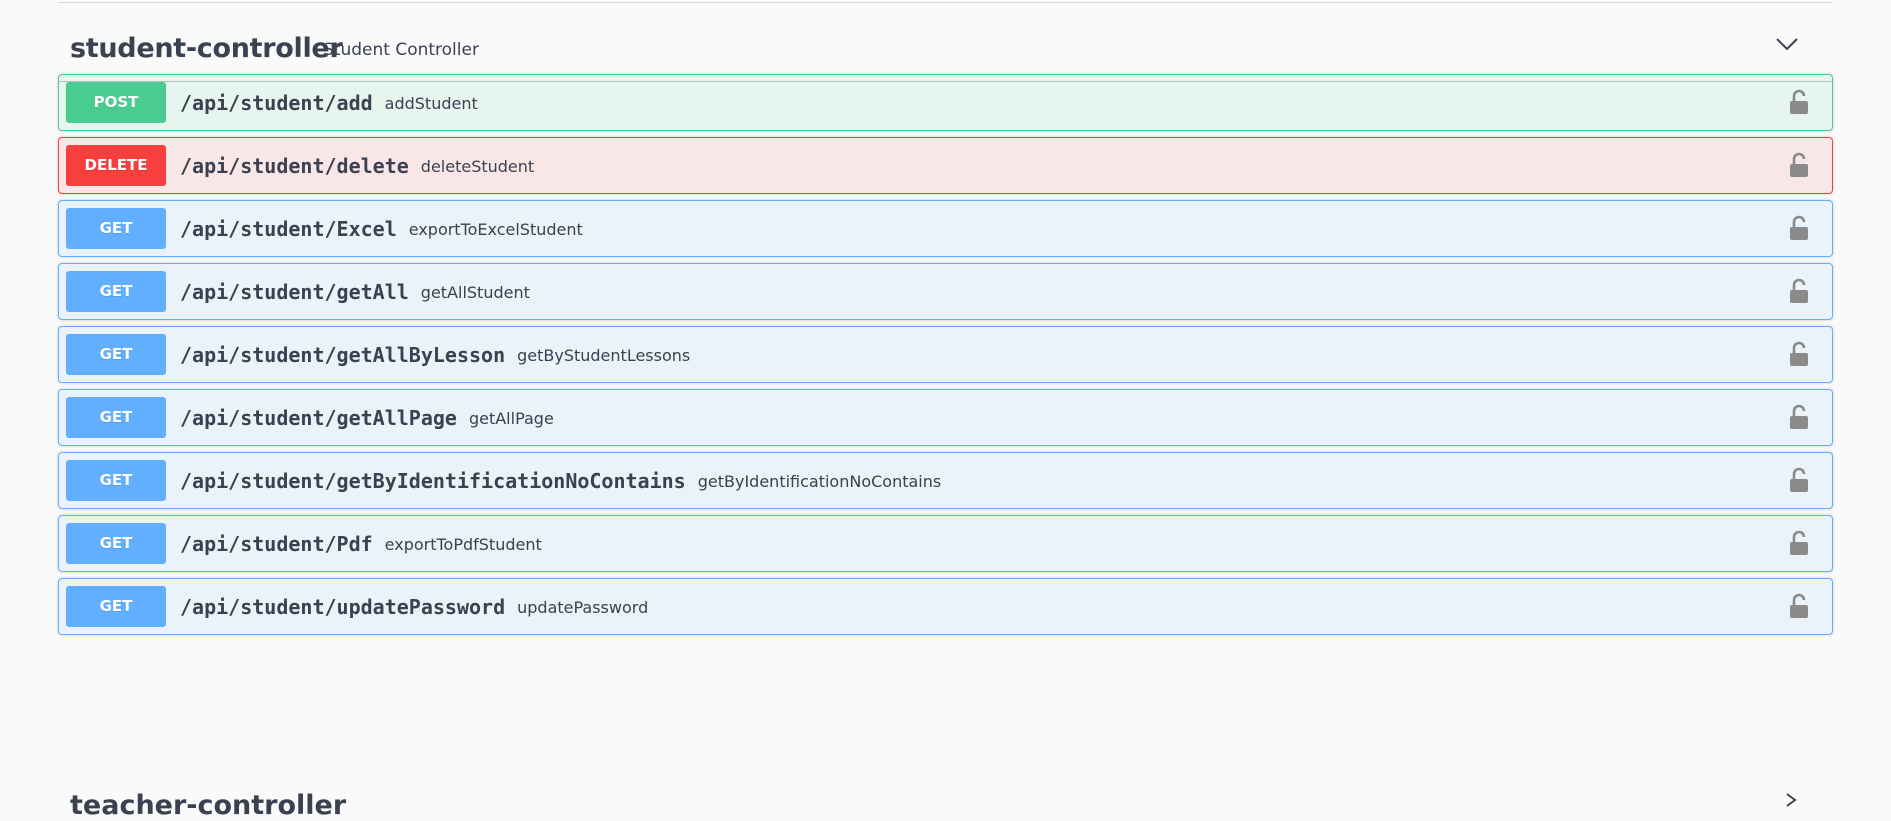  I want to click on method-badge: POST, so click(116, 102).